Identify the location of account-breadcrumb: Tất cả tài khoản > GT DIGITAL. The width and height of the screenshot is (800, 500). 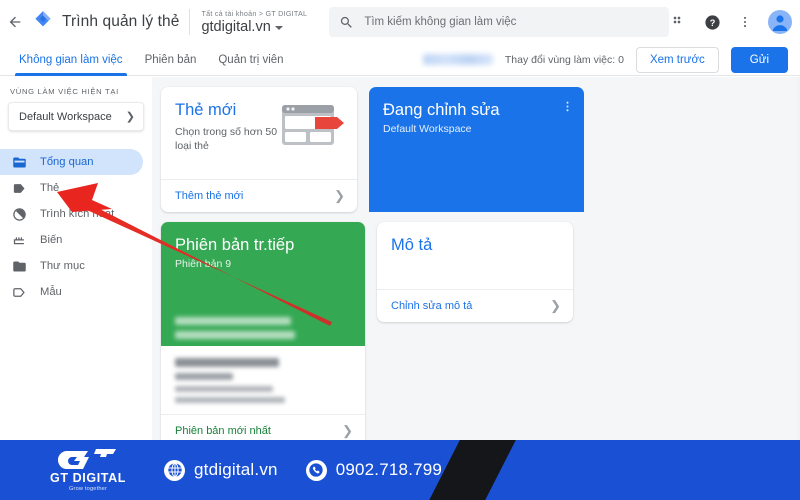
(254, 13).